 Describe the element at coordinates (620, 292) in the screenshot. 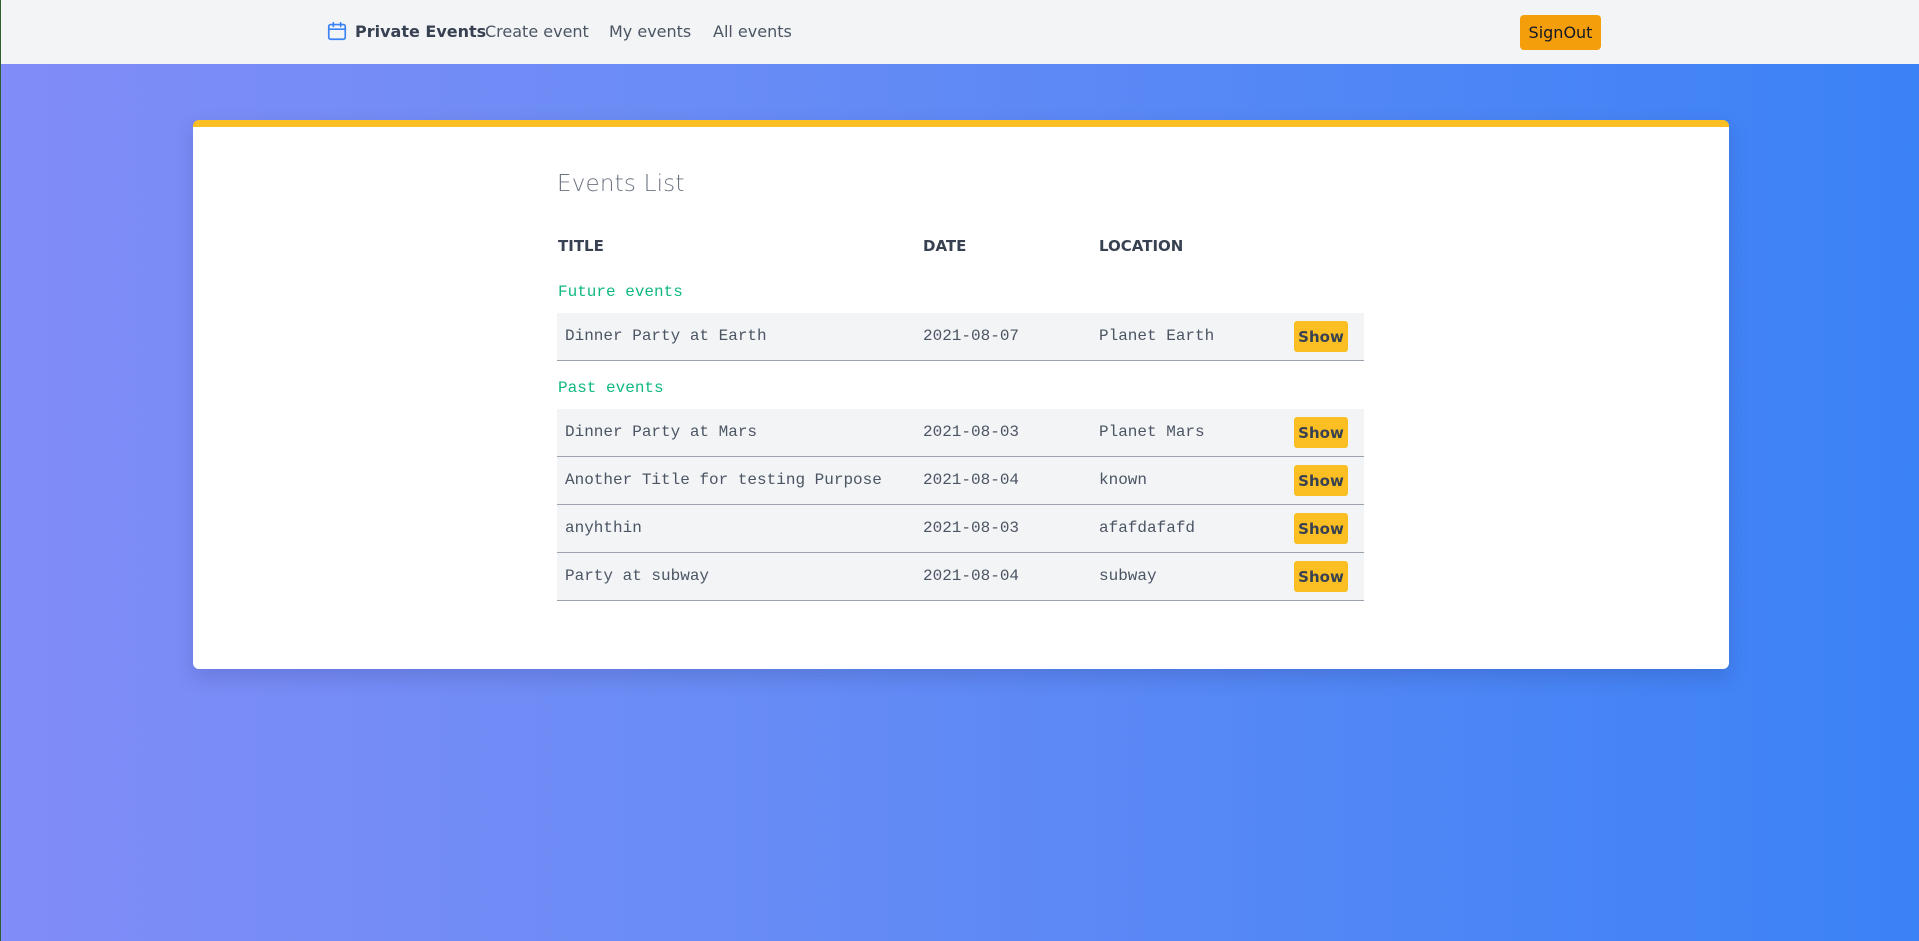

I see `section-label: Future events` at that location.